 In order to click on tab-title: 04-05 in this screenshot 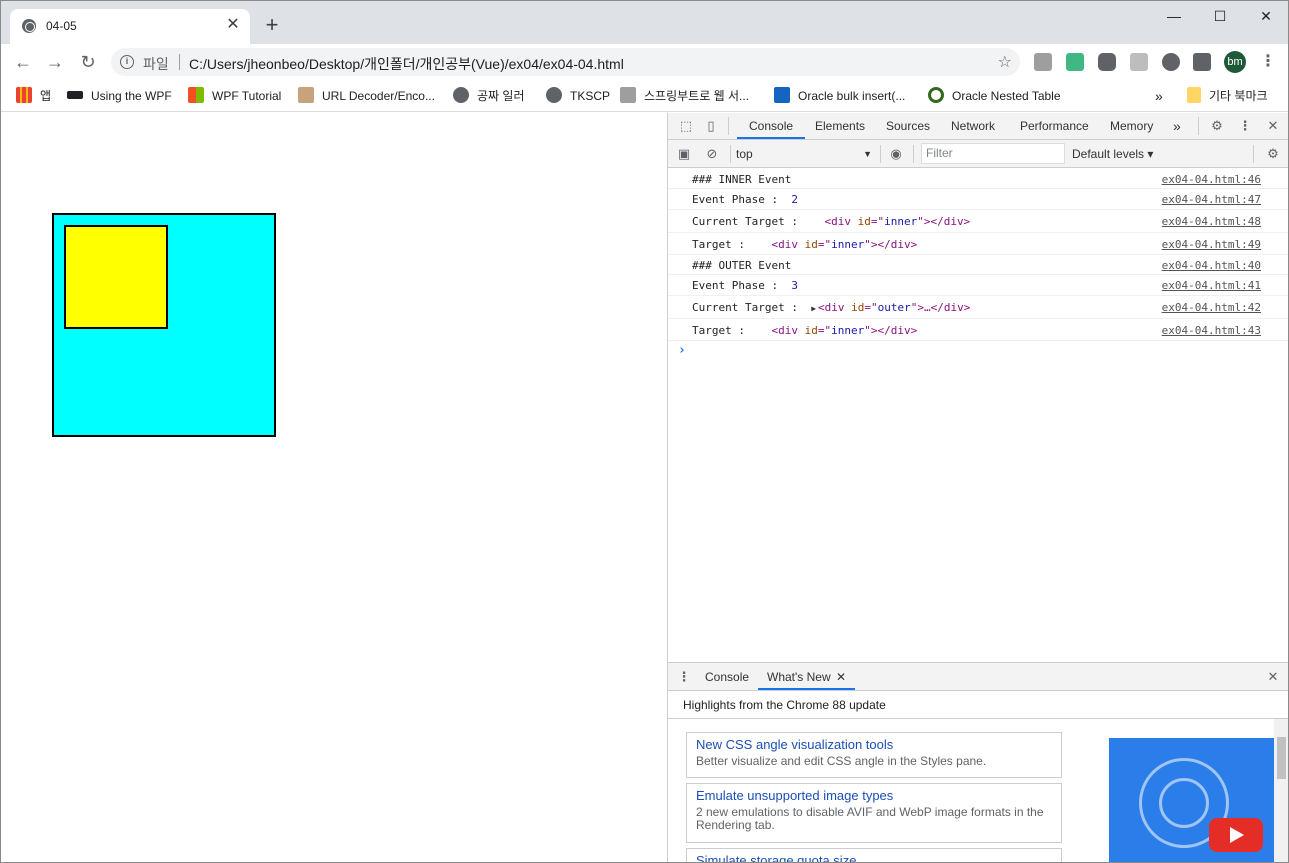, I will do `click(61, 26)`.